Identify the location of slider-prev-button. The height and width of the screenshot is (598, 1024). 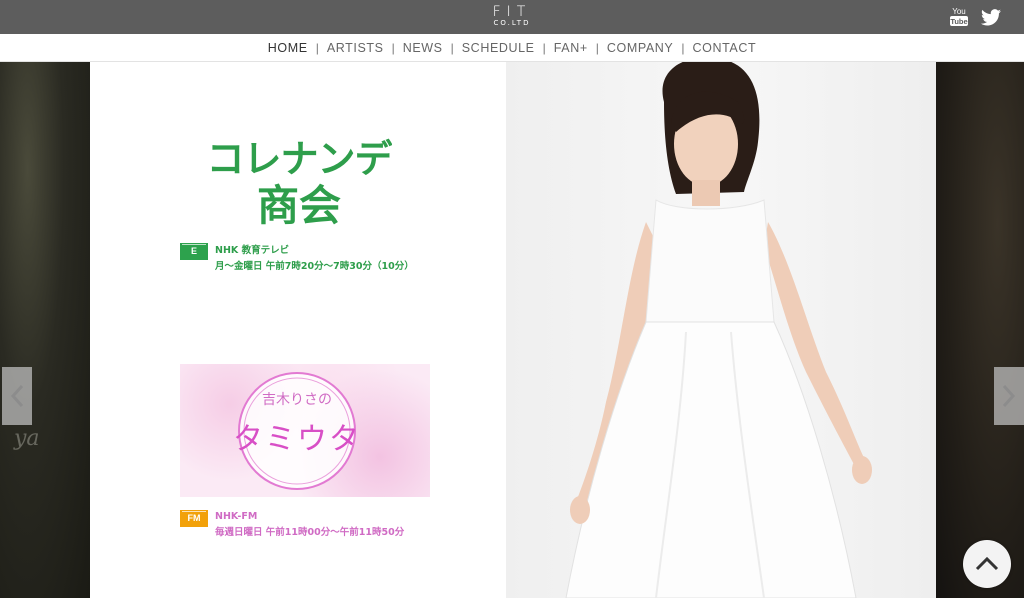
(17, 396).